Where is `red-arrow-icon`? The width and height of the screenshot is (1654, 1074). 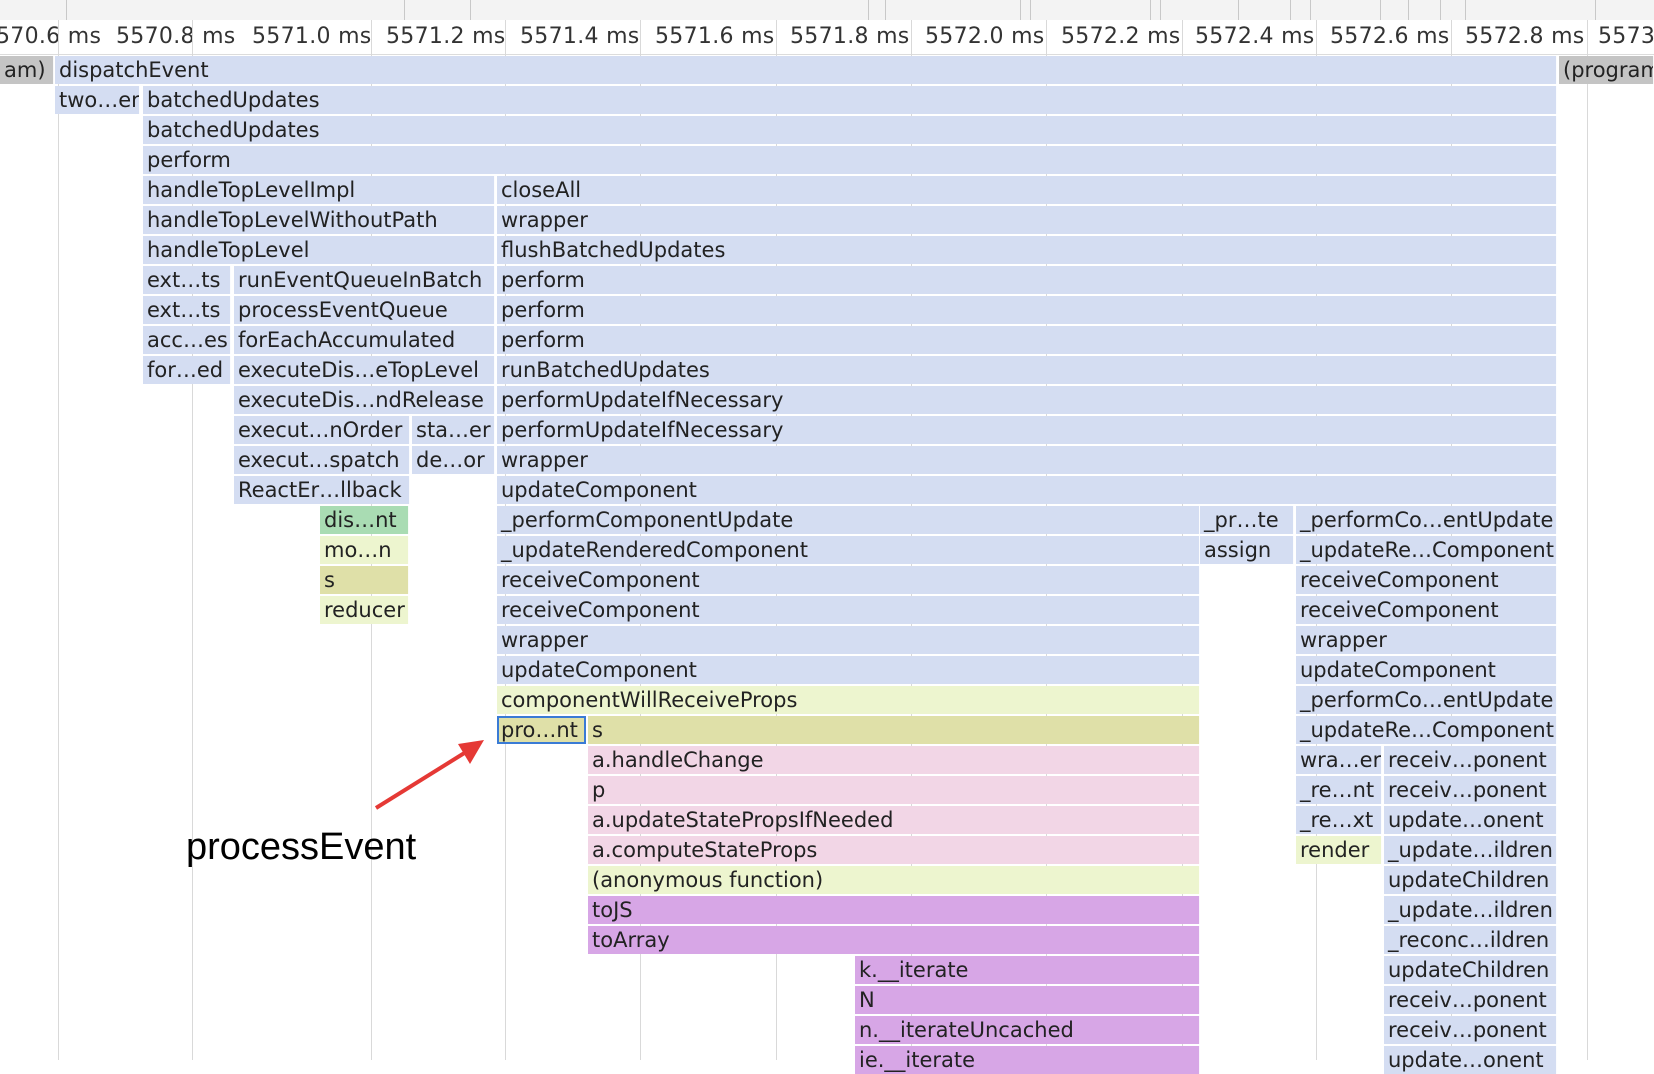
red-arrow-icon is located at coordinates (429, 775).